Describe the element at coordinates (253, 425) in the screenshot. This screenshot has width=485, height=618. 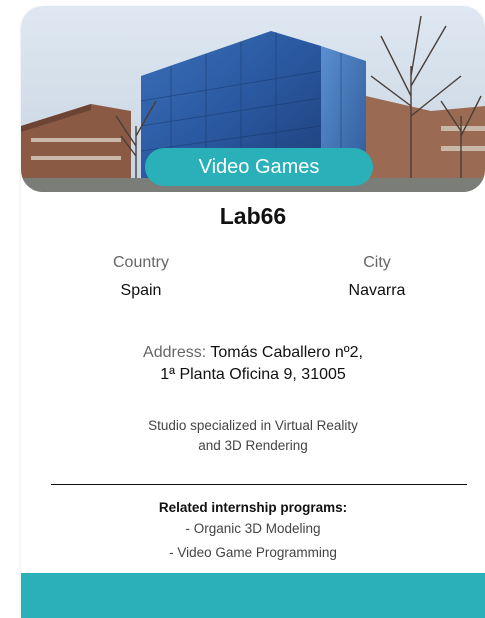
I see `description-line1: Studio specialized in Virtual Reality` at that location.